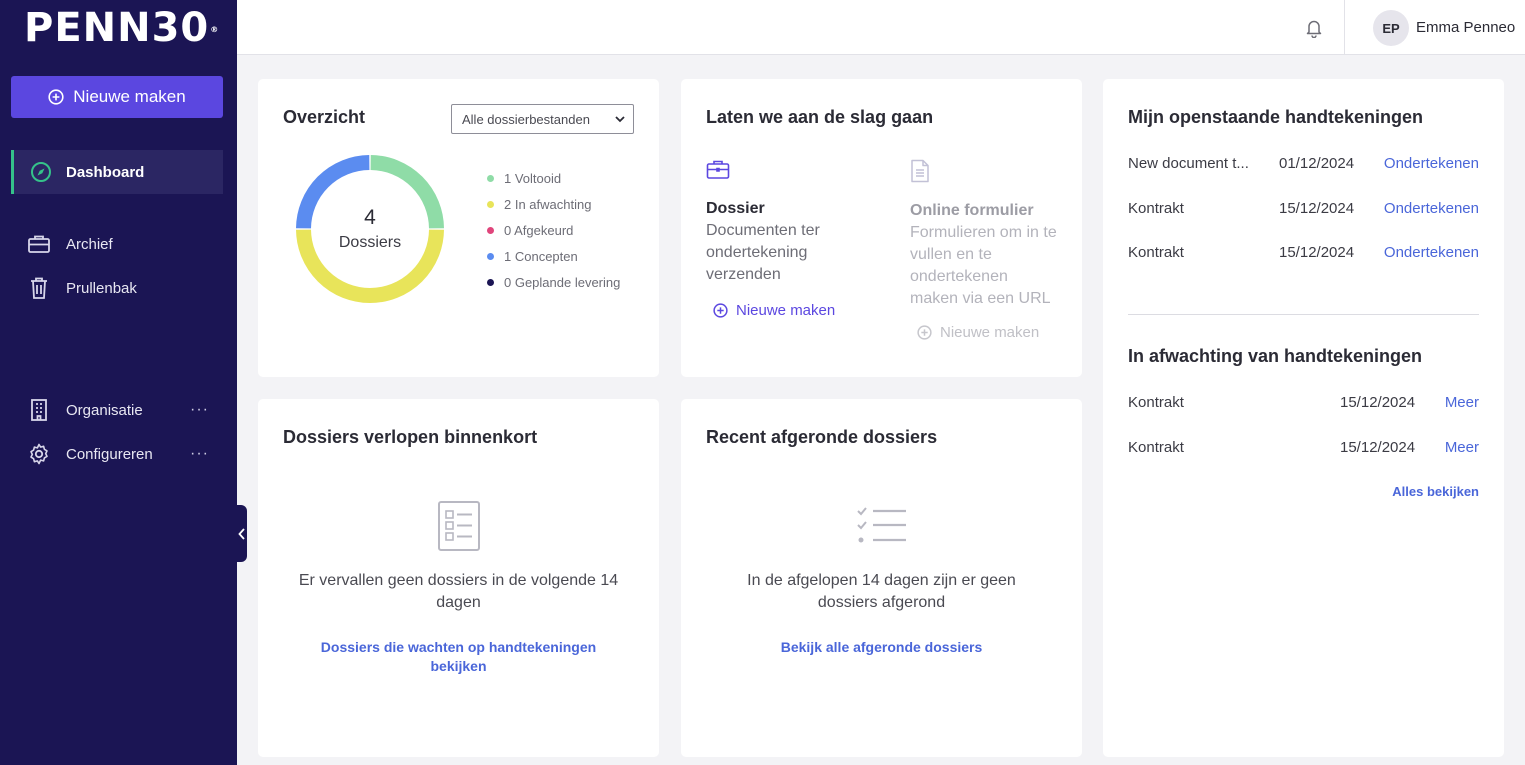  What do you see at coordinates (370, 242) in the screenshot?
I see `dossier-total-label: Dossiers` at bounding box center [370, 242].